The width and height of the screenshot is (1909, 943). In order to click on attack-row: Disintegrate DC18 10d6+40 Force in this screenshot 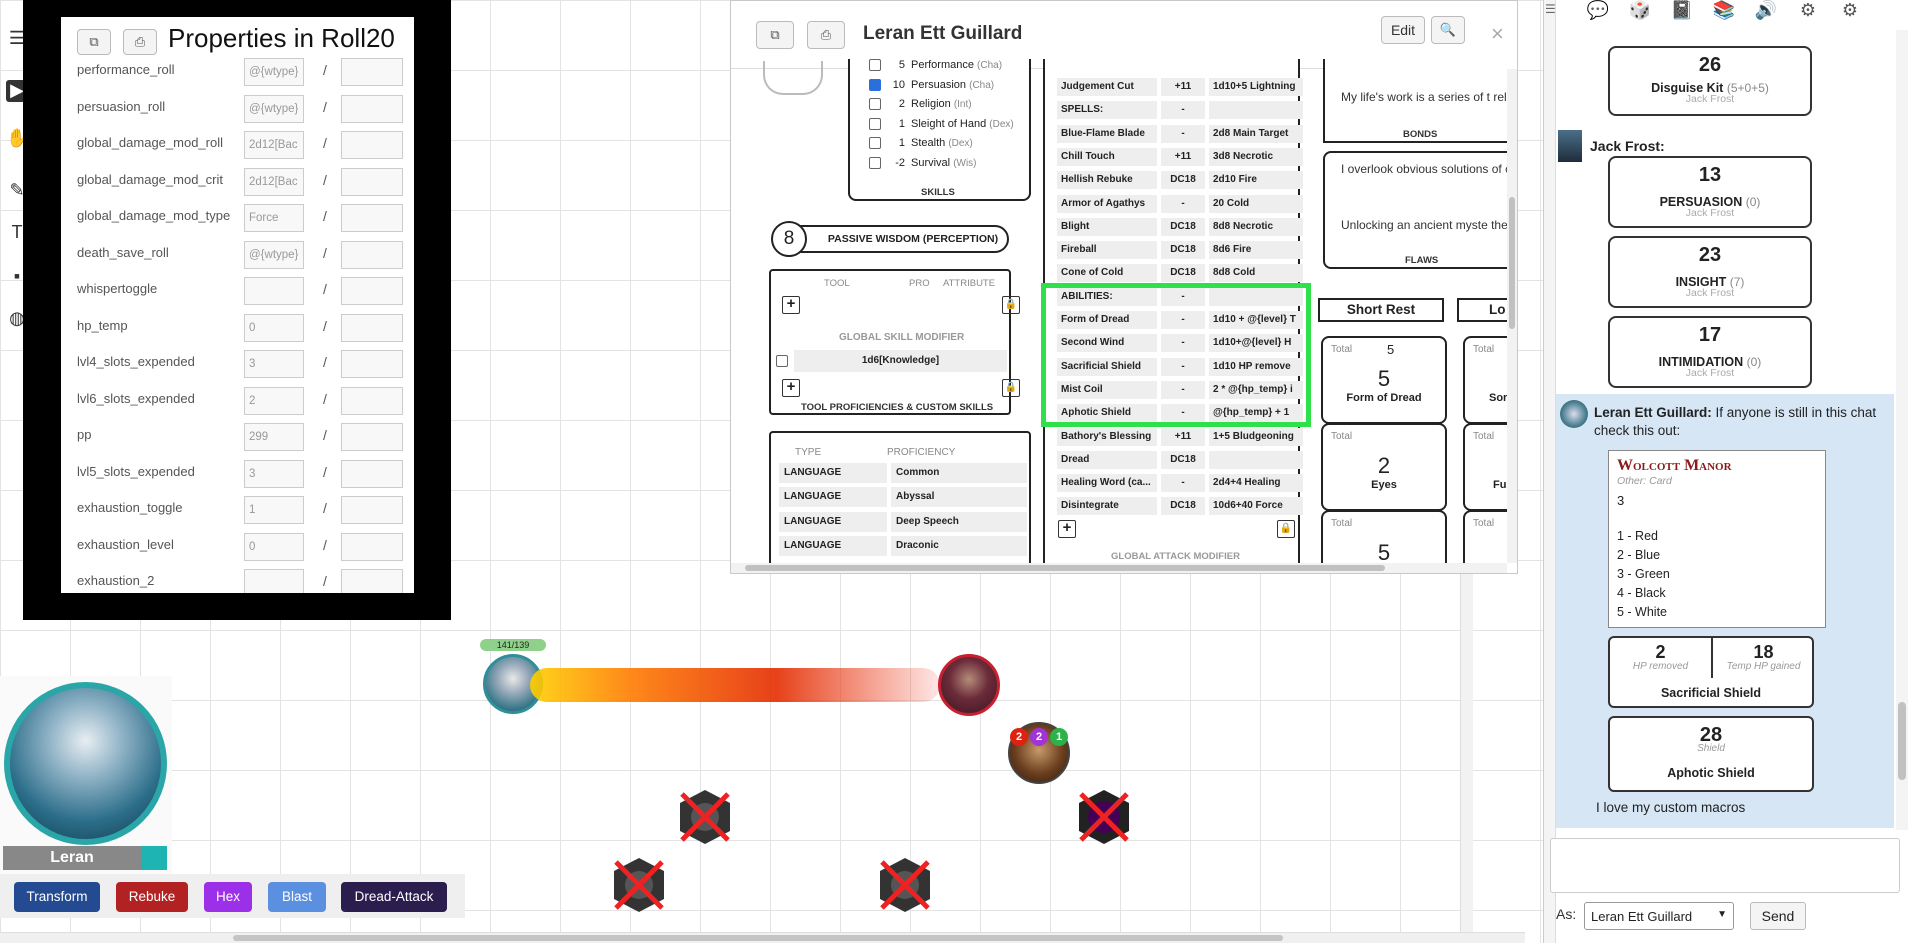, I will do `click(1182, 505)`.